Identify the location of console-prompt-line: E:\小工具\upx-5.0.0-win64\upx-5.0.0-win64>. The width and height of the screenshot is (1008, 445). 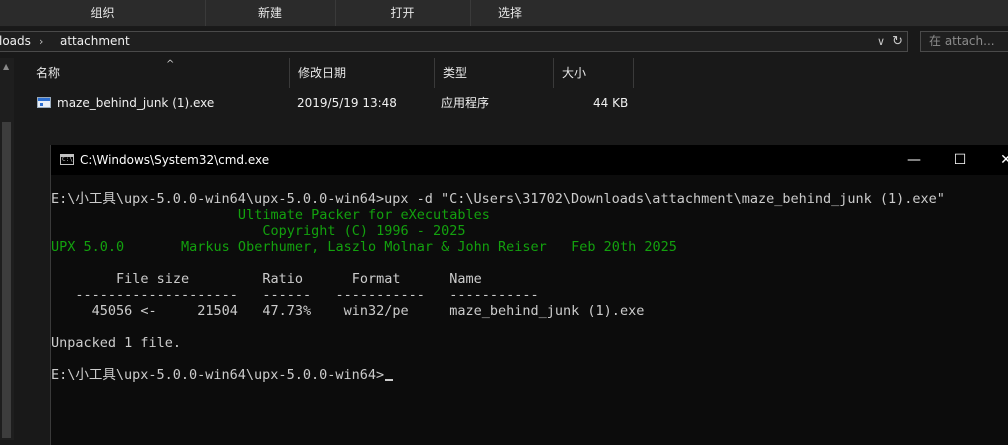
(222, 375).